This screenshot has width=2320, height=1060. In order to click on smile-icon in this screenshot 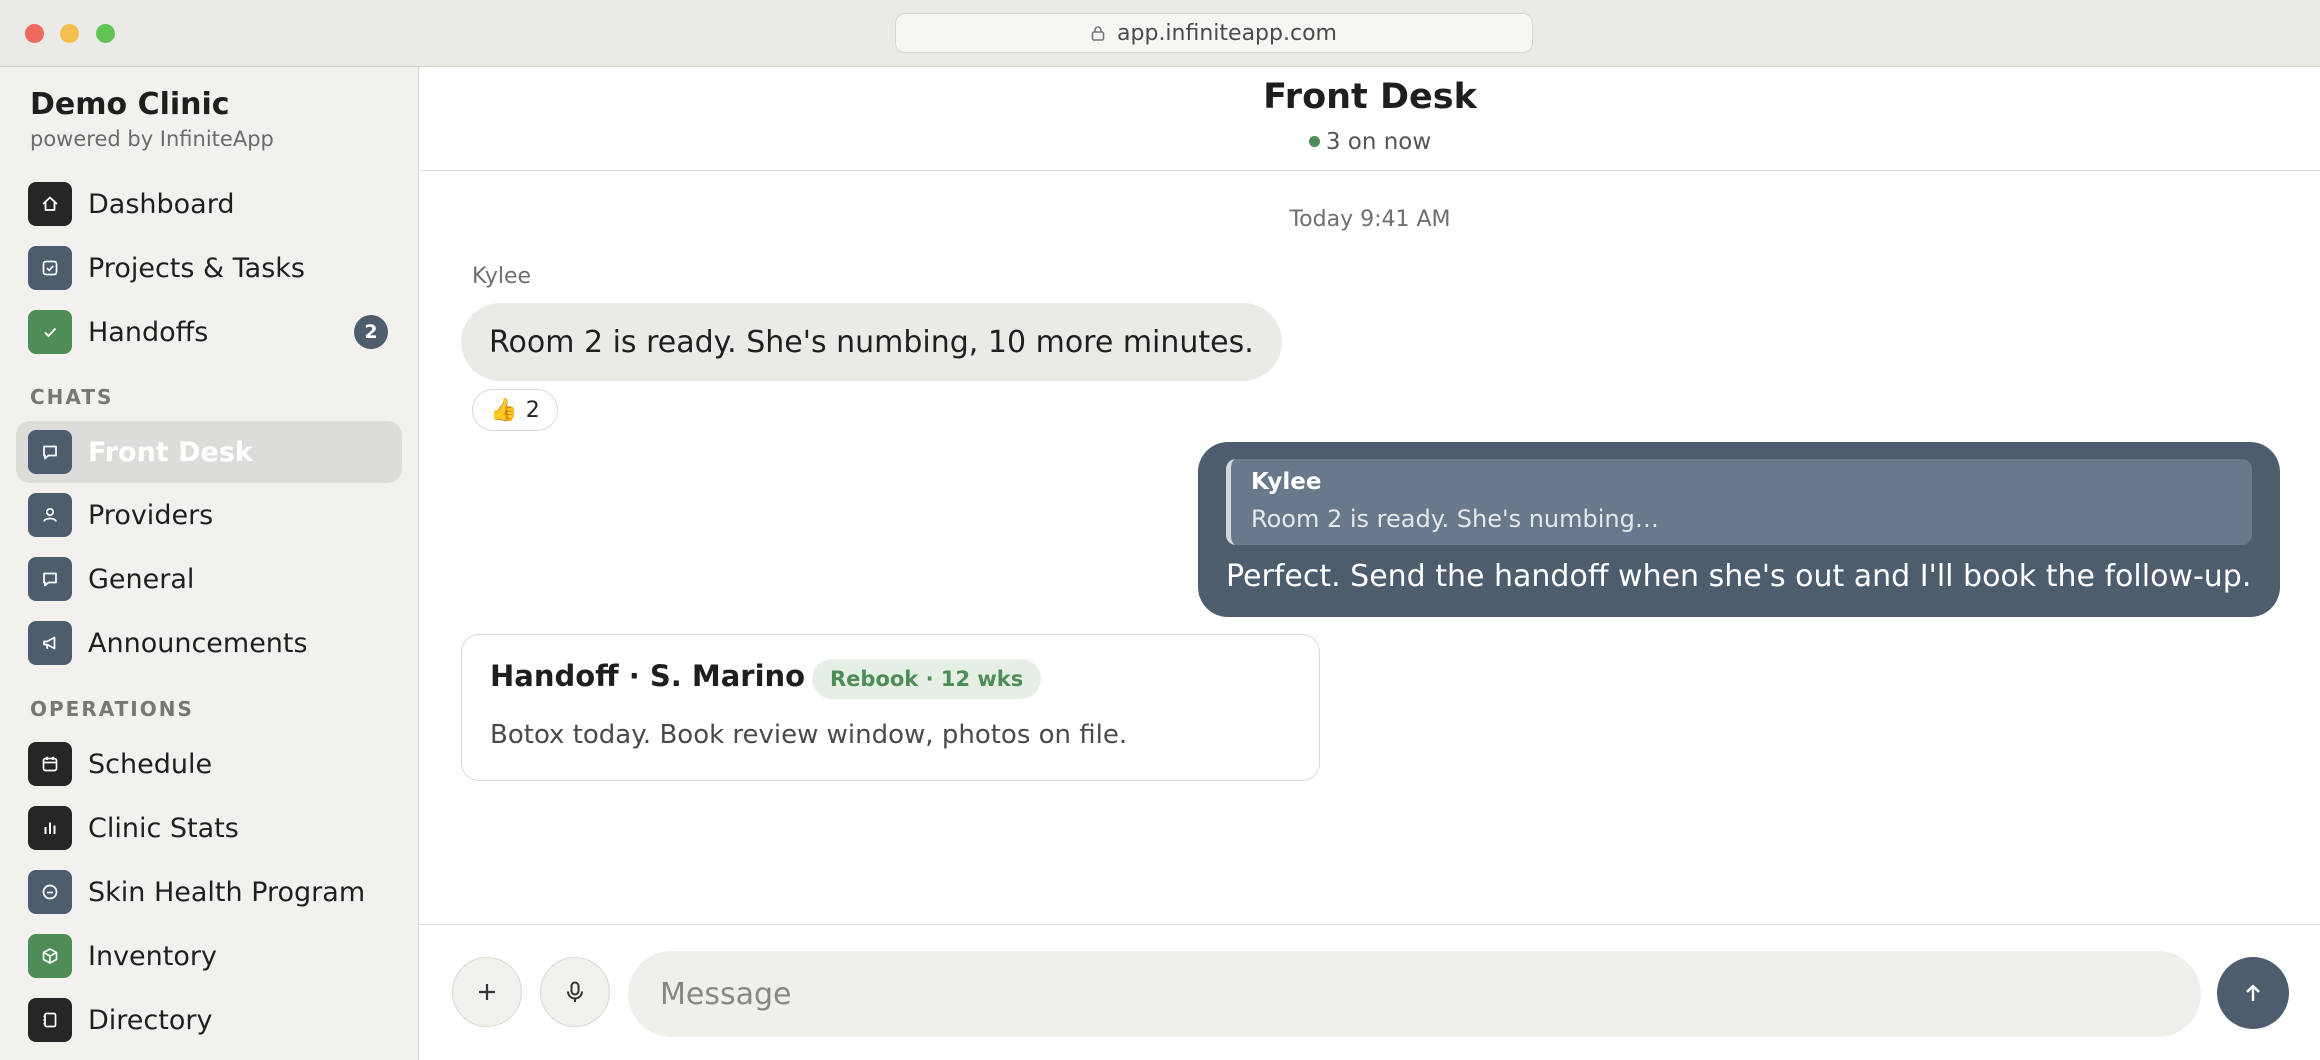, I will do `click(50, 892)`.